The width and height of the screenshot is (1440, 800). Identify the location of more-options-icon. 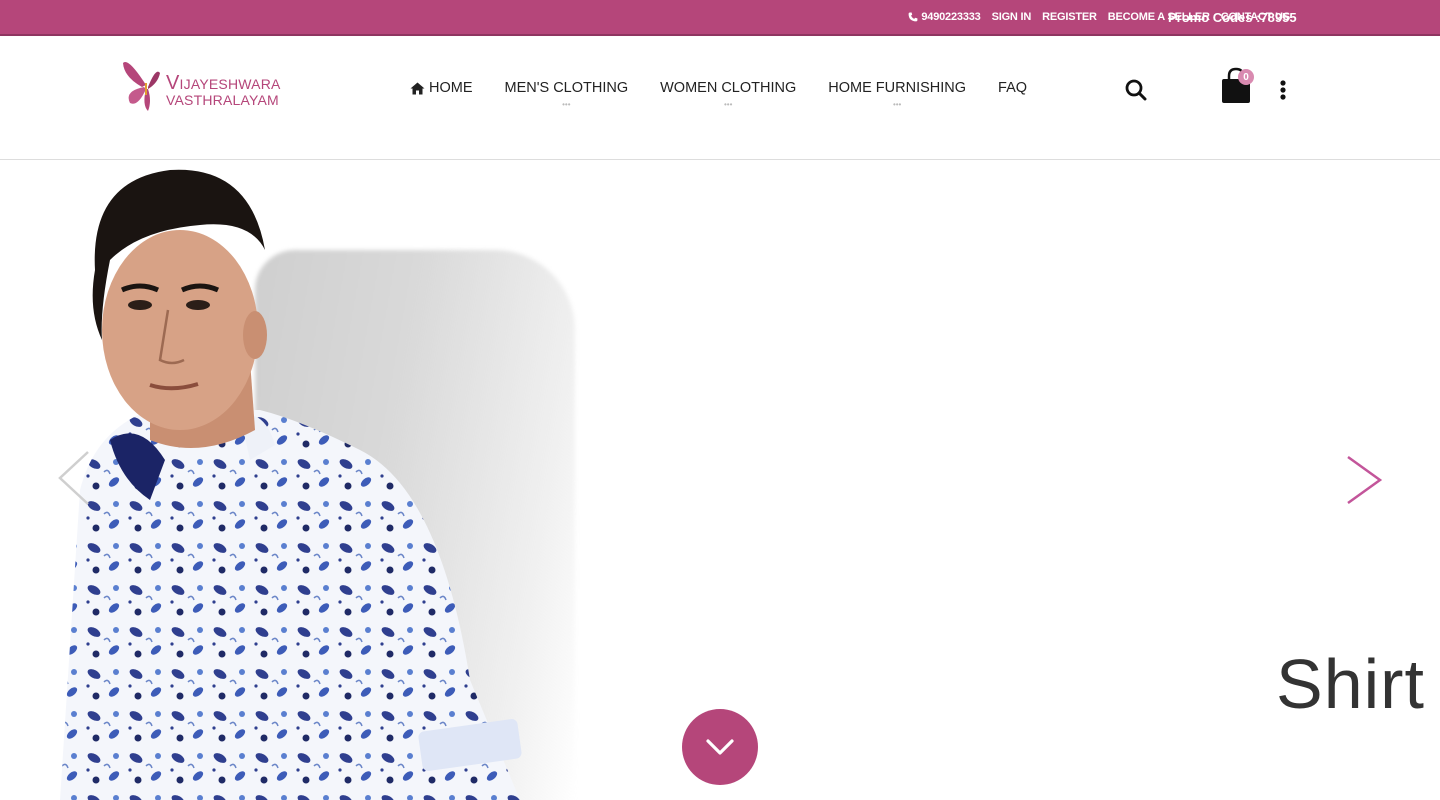
(1283, 90).